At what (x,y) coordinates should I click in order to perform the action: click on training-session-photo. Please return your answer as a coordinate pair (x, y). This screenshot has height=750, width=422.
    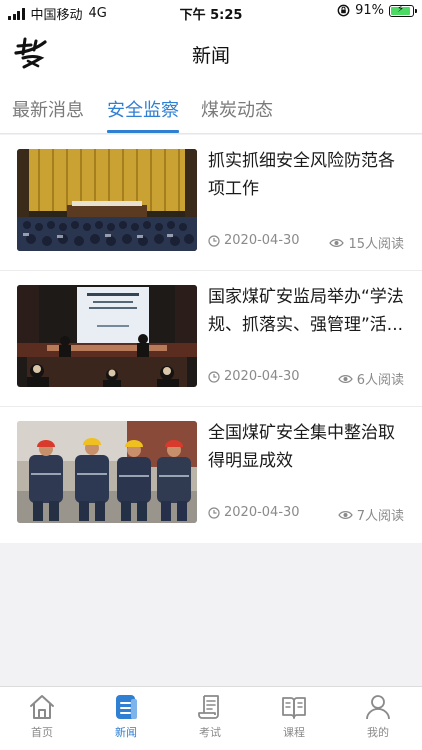
    Looking at the image, I should click on (107, 336).